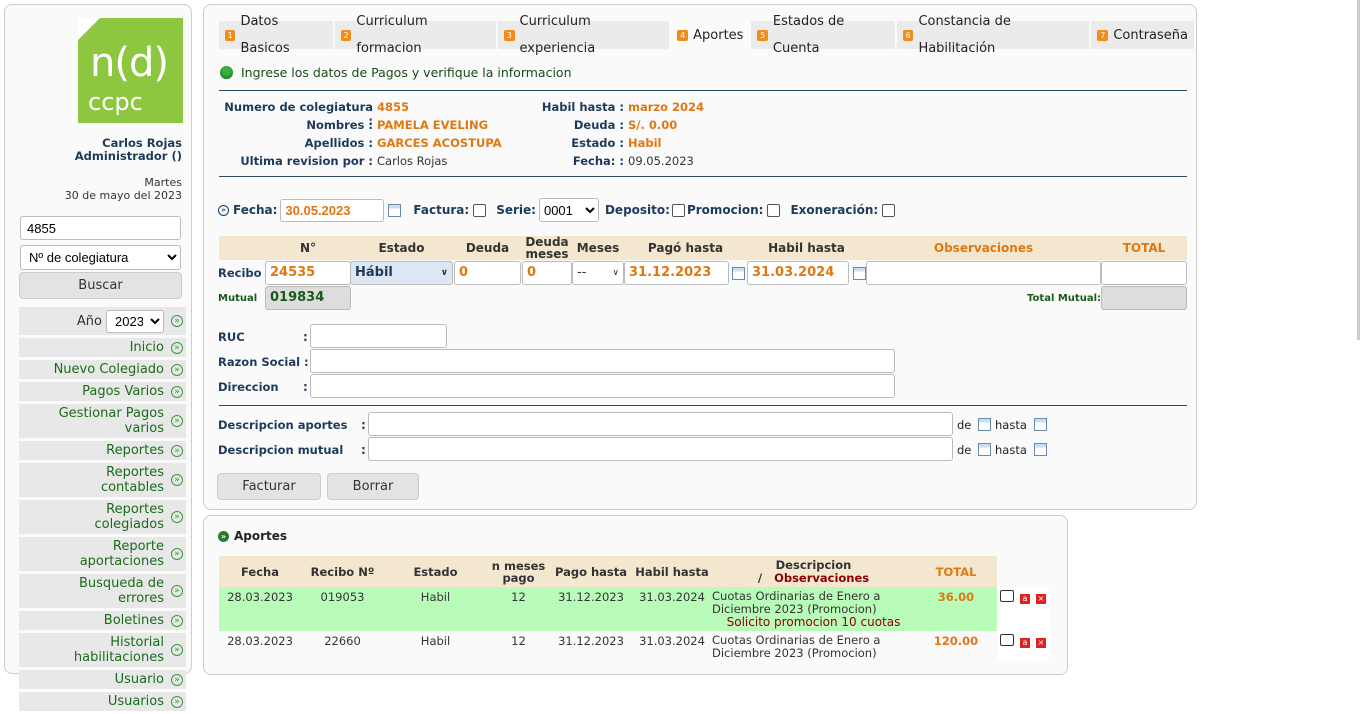  Describe the element at coordinates (676, 273) in the screenshot. I see `pago-hasta-input: 31.12.2023` at that location.